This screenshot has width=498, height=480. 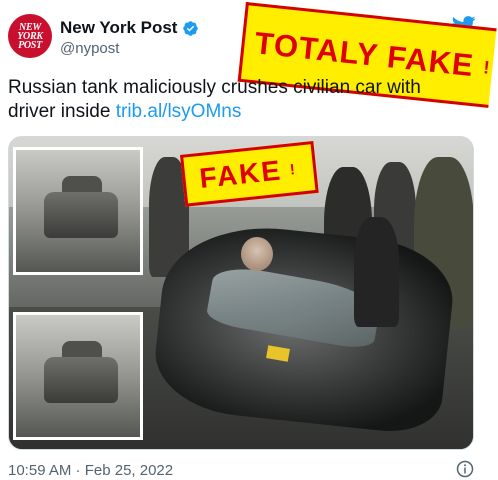 I want to click on author-name-row: New York Post, so click(x=129, y=28).